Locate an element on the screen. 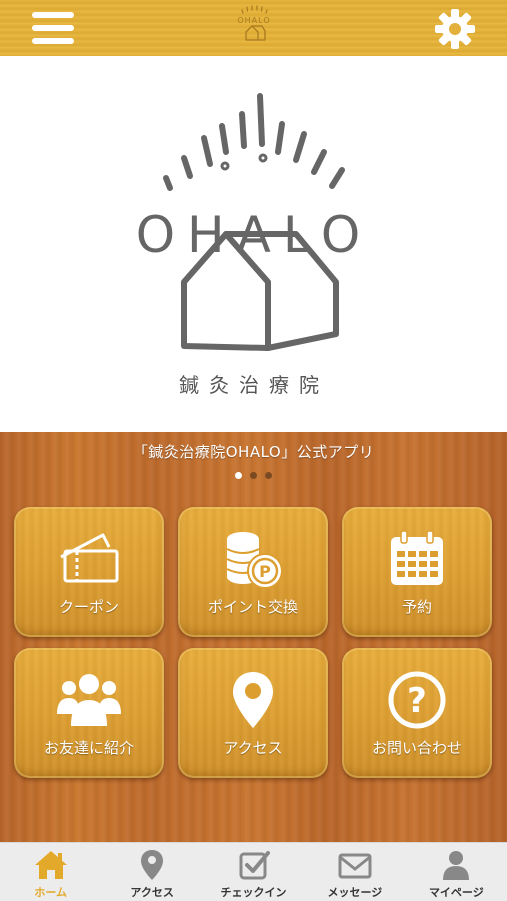 The image size is (507, 901). app-caption: 「鍼灸治療院OHALO」公式アプリ is located at coordinates (253, 452).